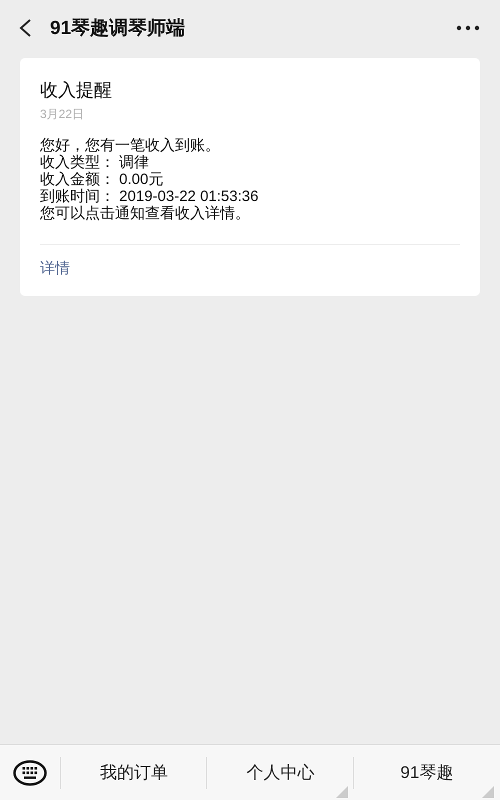  Describe the element at coordinates (25, 28) in the screenshot. I see `back-icon` at that location.